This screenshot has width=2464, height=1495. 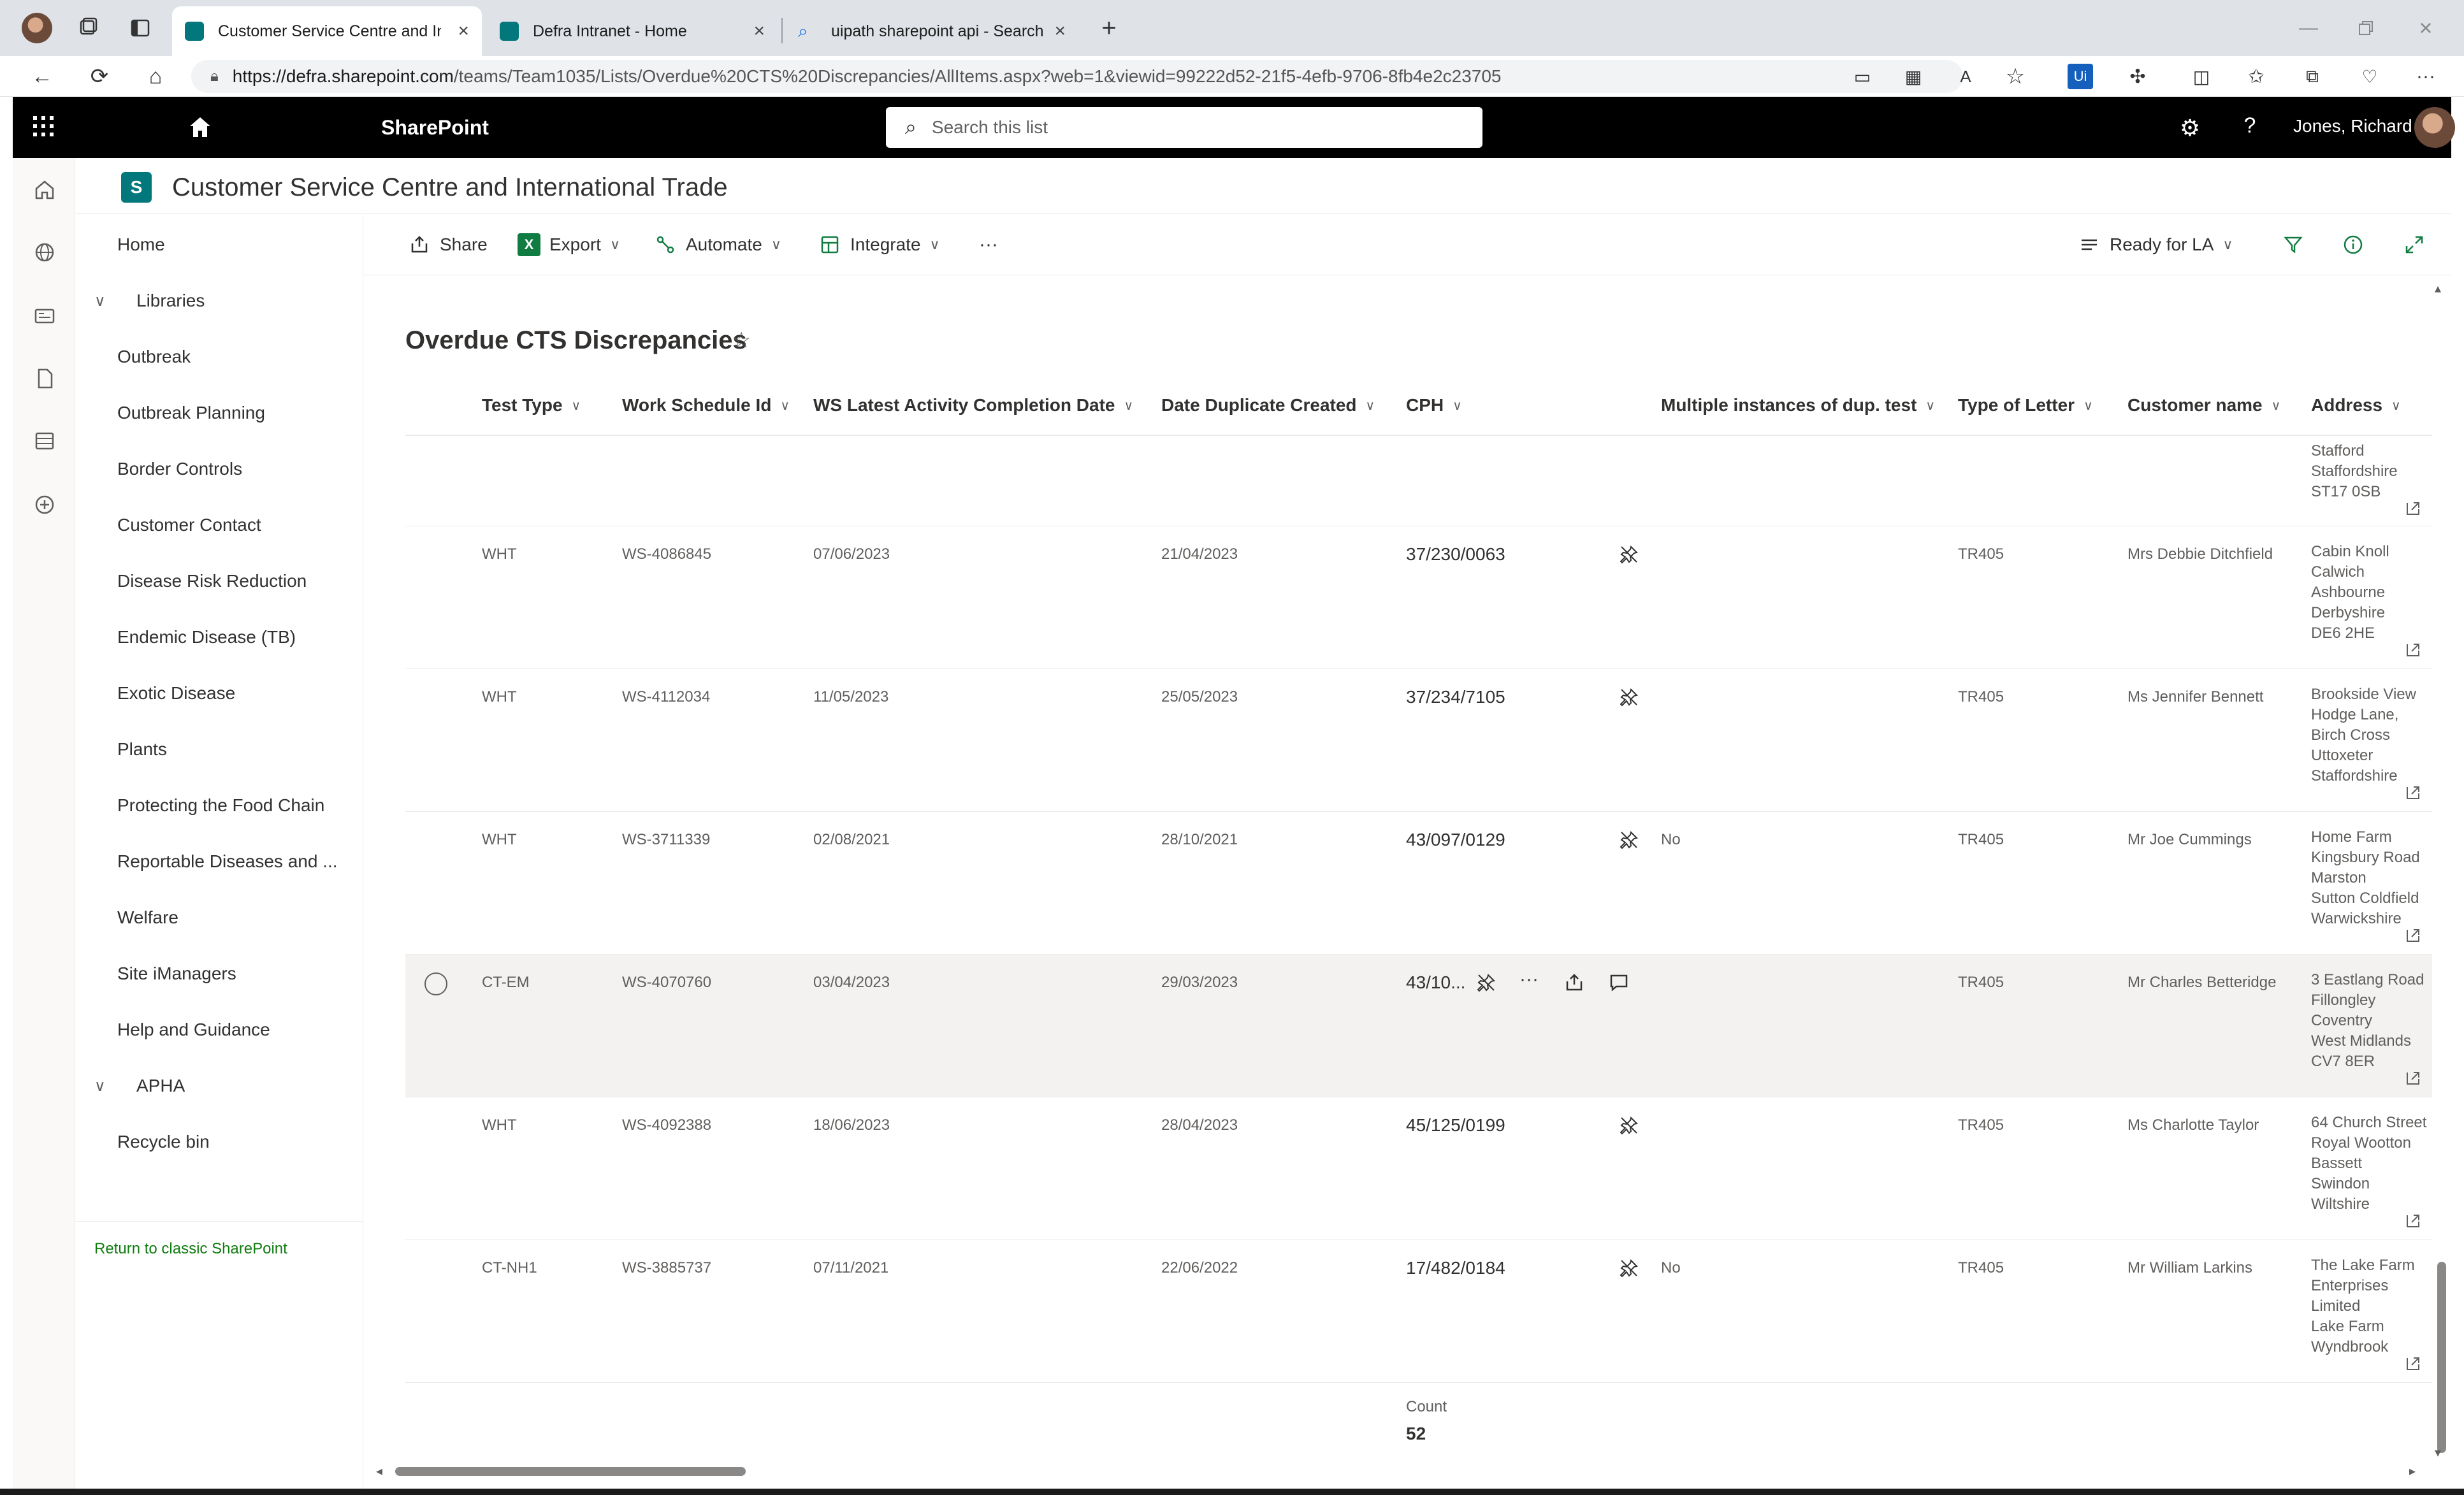 I want to click on table-row-partial: Stafford Staffordshire ST17 0SB, so click(x=1418, y=481).